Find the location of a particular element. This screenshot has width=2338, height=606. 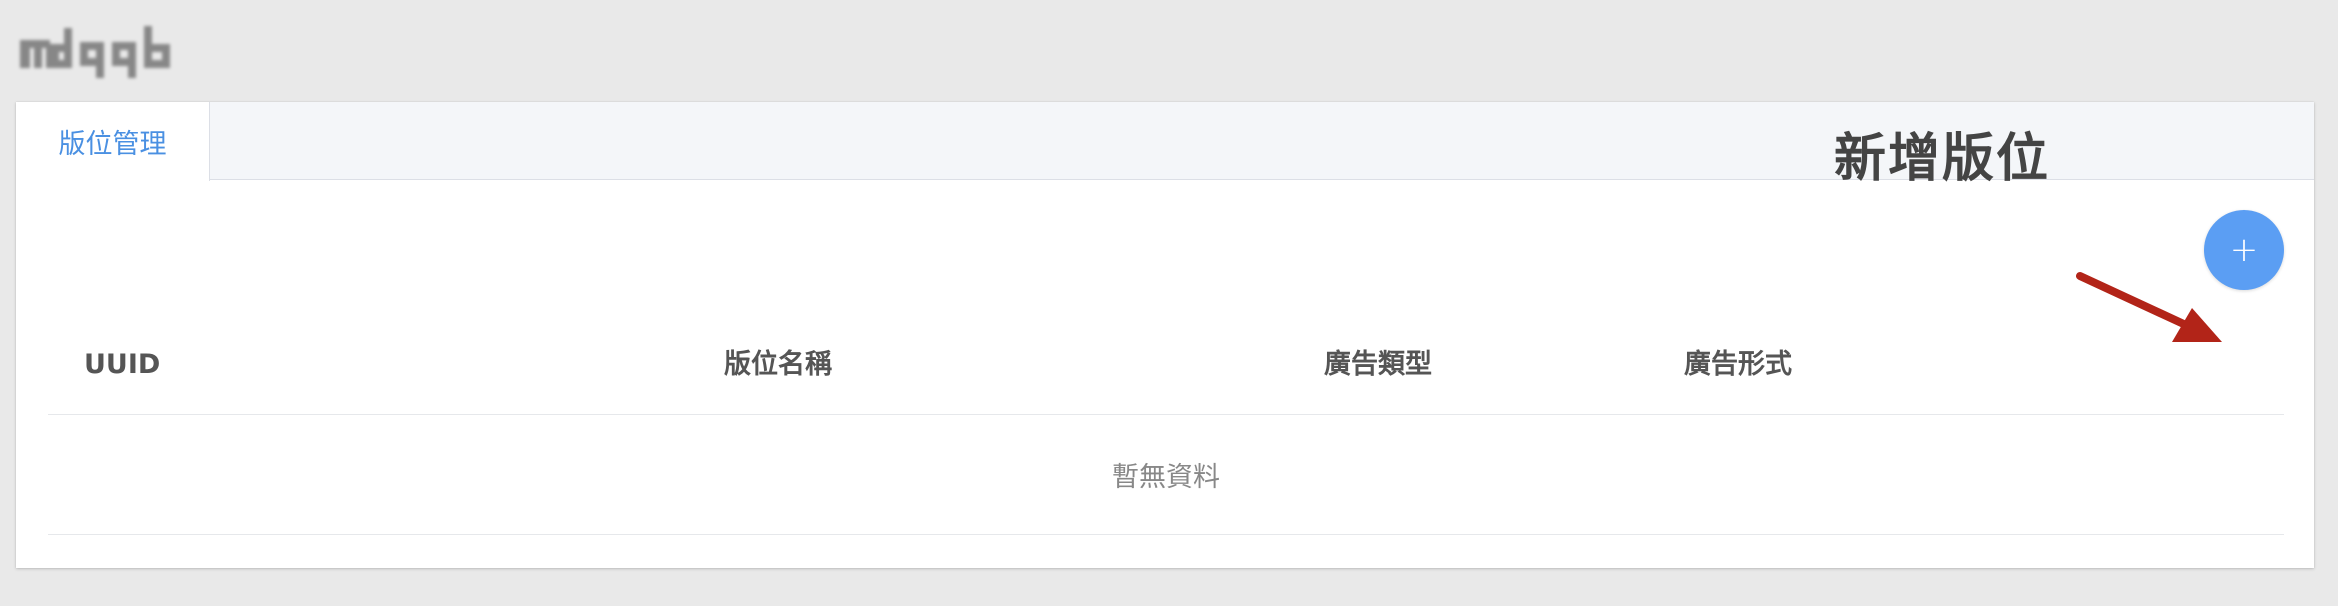

logo is located at coordinates (96, 51).